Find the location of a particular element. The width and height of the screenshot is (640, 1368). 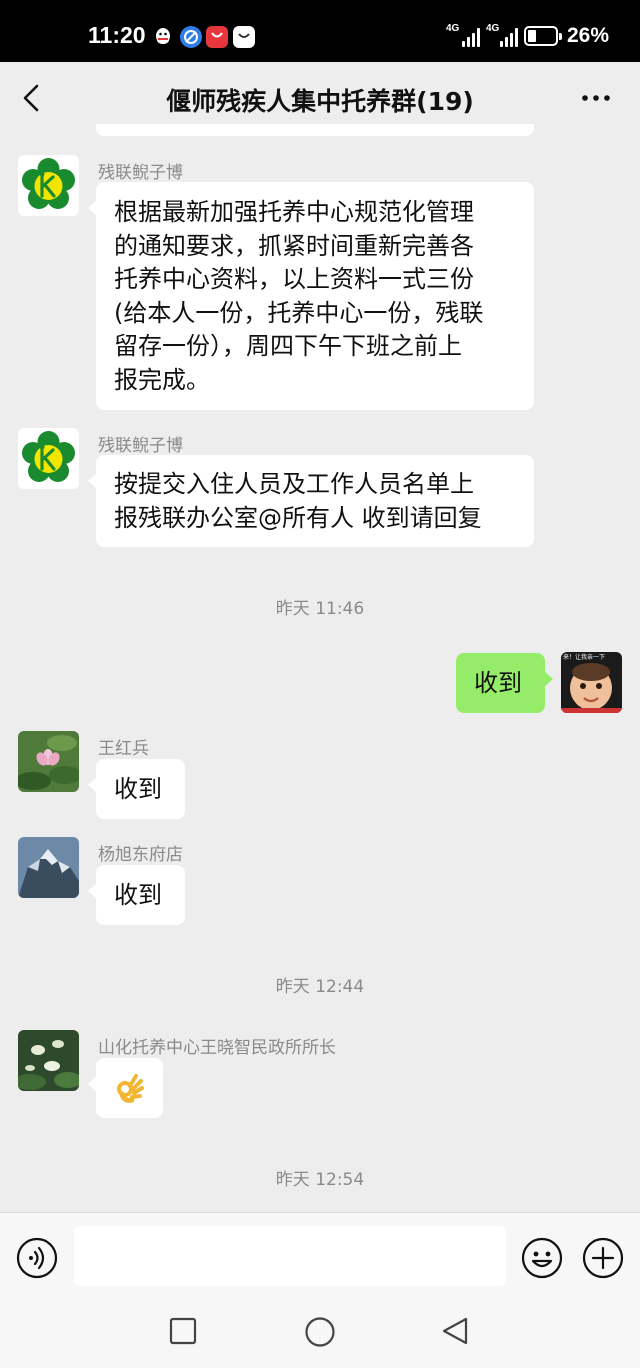

previous-message-bubble is located at coordinates (315, 130).